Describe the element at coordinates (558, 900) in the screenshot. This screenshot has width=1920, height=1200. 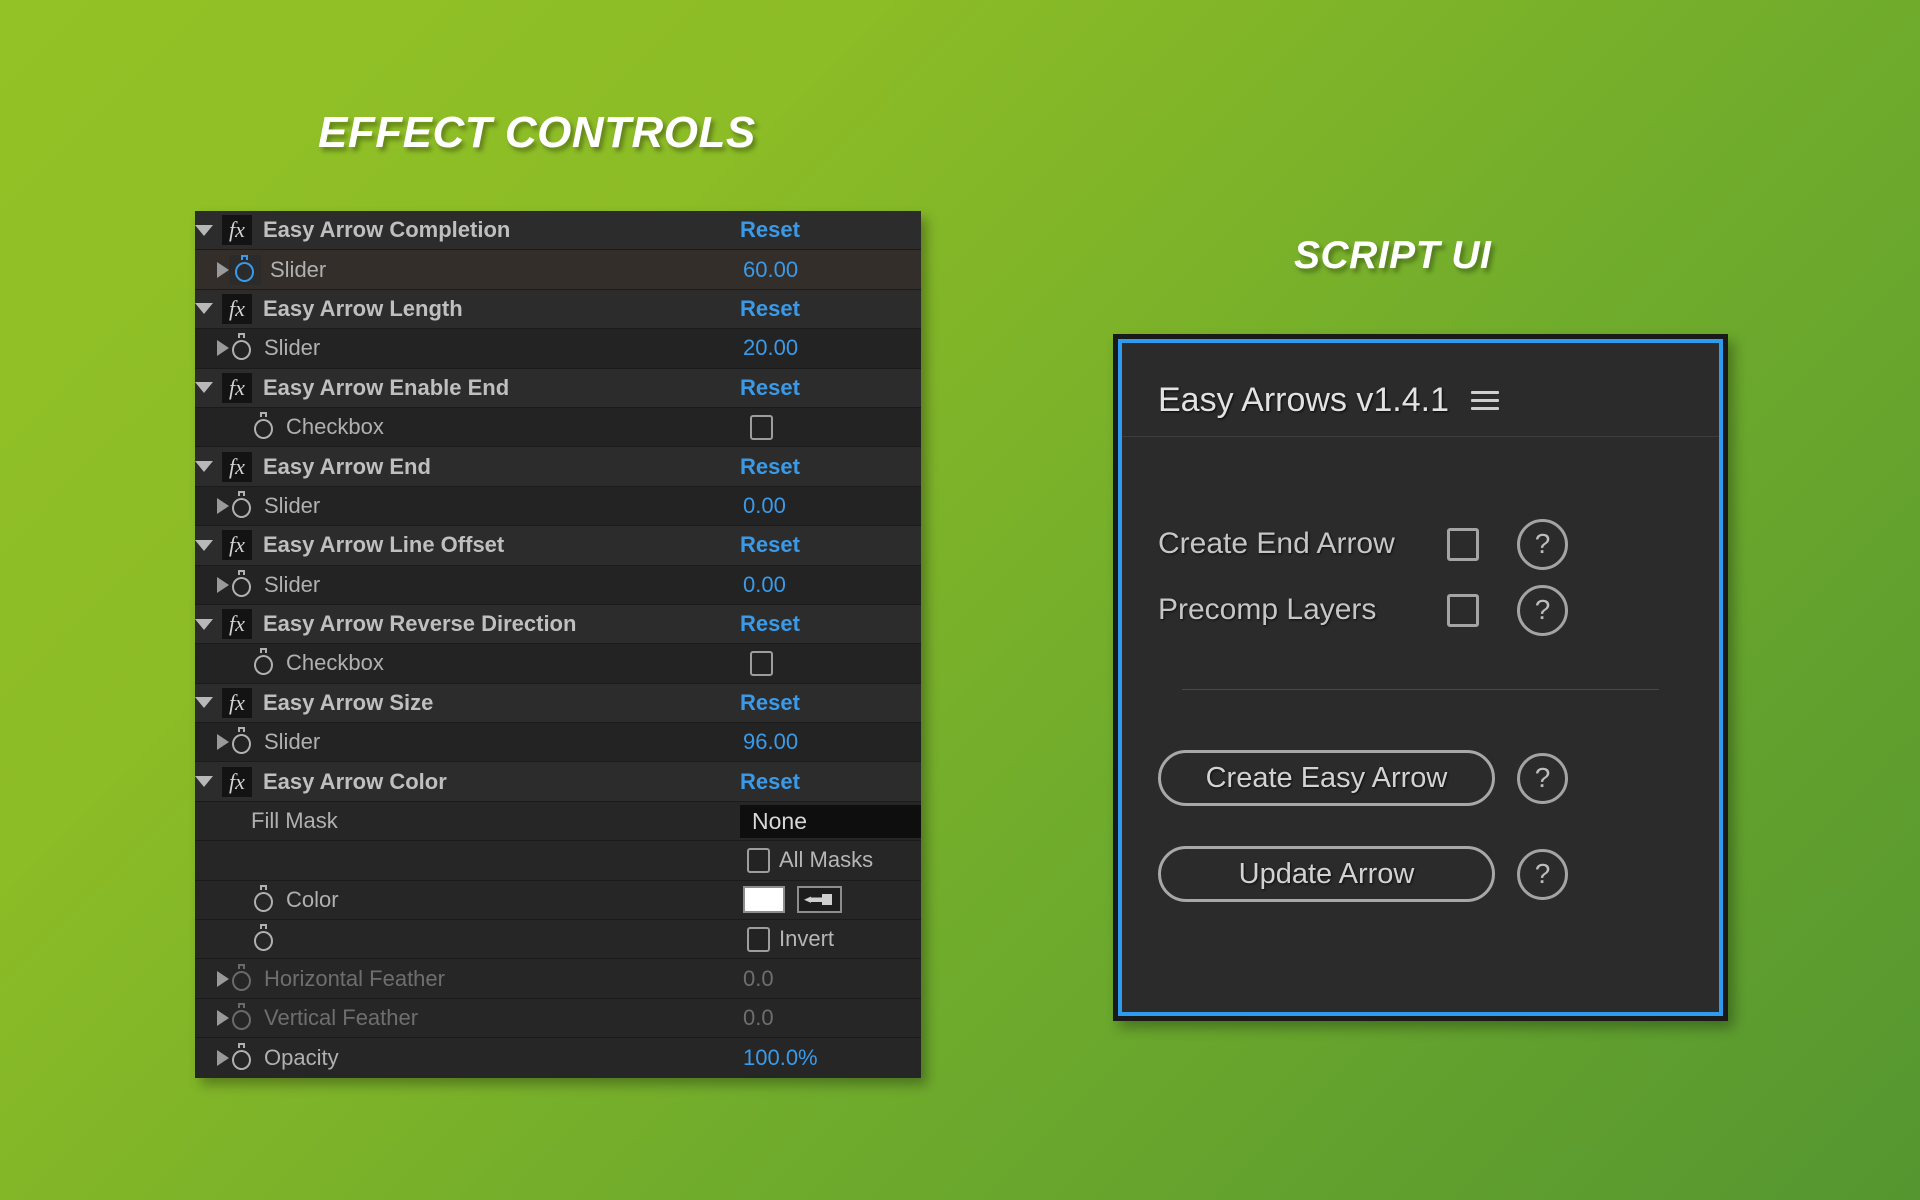
I see `color-row: Color` at that location.